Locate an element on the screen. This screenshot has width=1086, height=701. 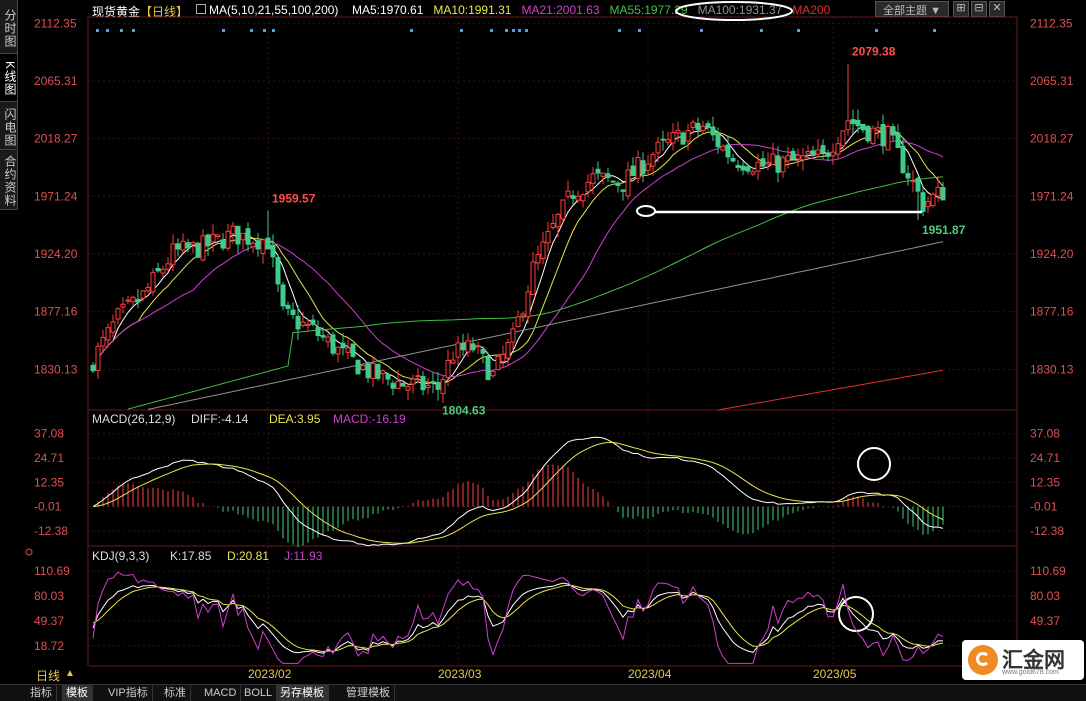
price-annotation-1: 1804.63 is located at coordinates (464, 411).